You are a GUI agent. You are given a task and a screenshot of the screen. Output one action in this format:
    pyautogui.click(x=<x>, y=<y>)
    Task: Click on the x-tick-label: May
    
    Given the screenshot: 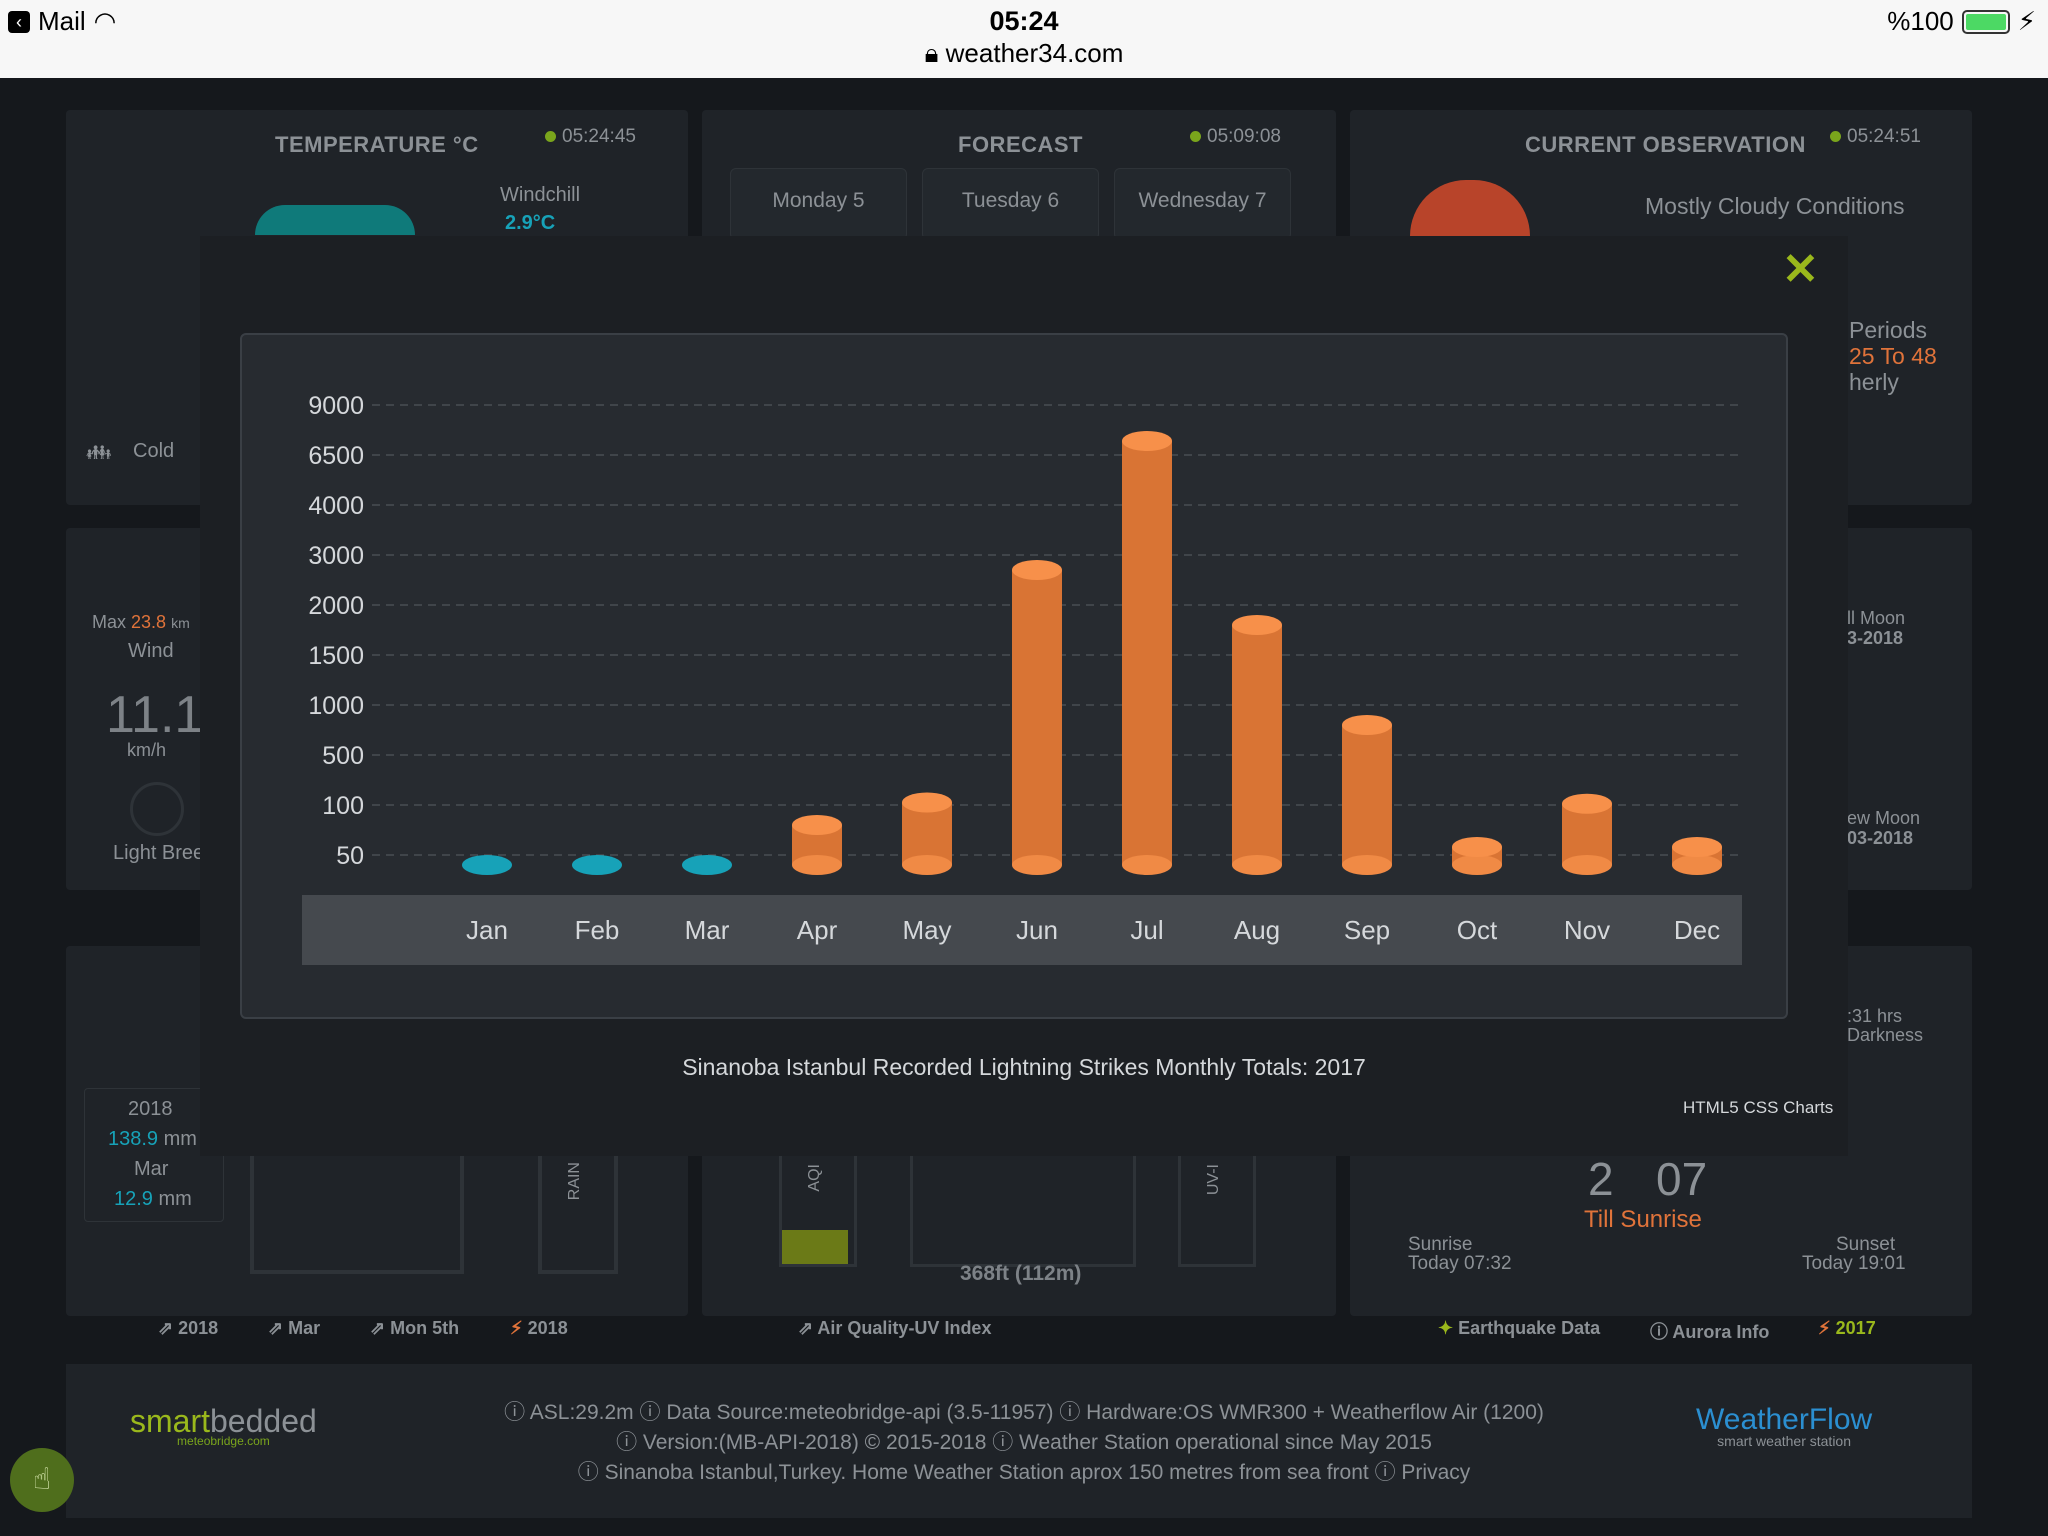 What is the action you would take?
    pyautogui.click(x=926, y=930)
    